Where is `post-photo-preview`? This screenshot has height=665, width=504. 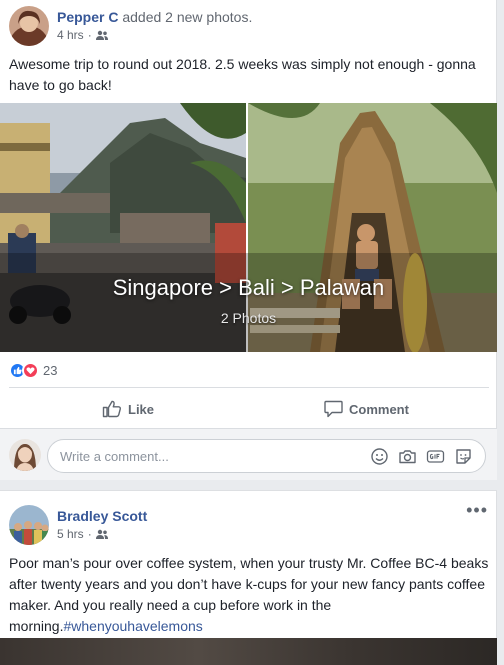 post-photo-preview is located at coordinates (248, 651).